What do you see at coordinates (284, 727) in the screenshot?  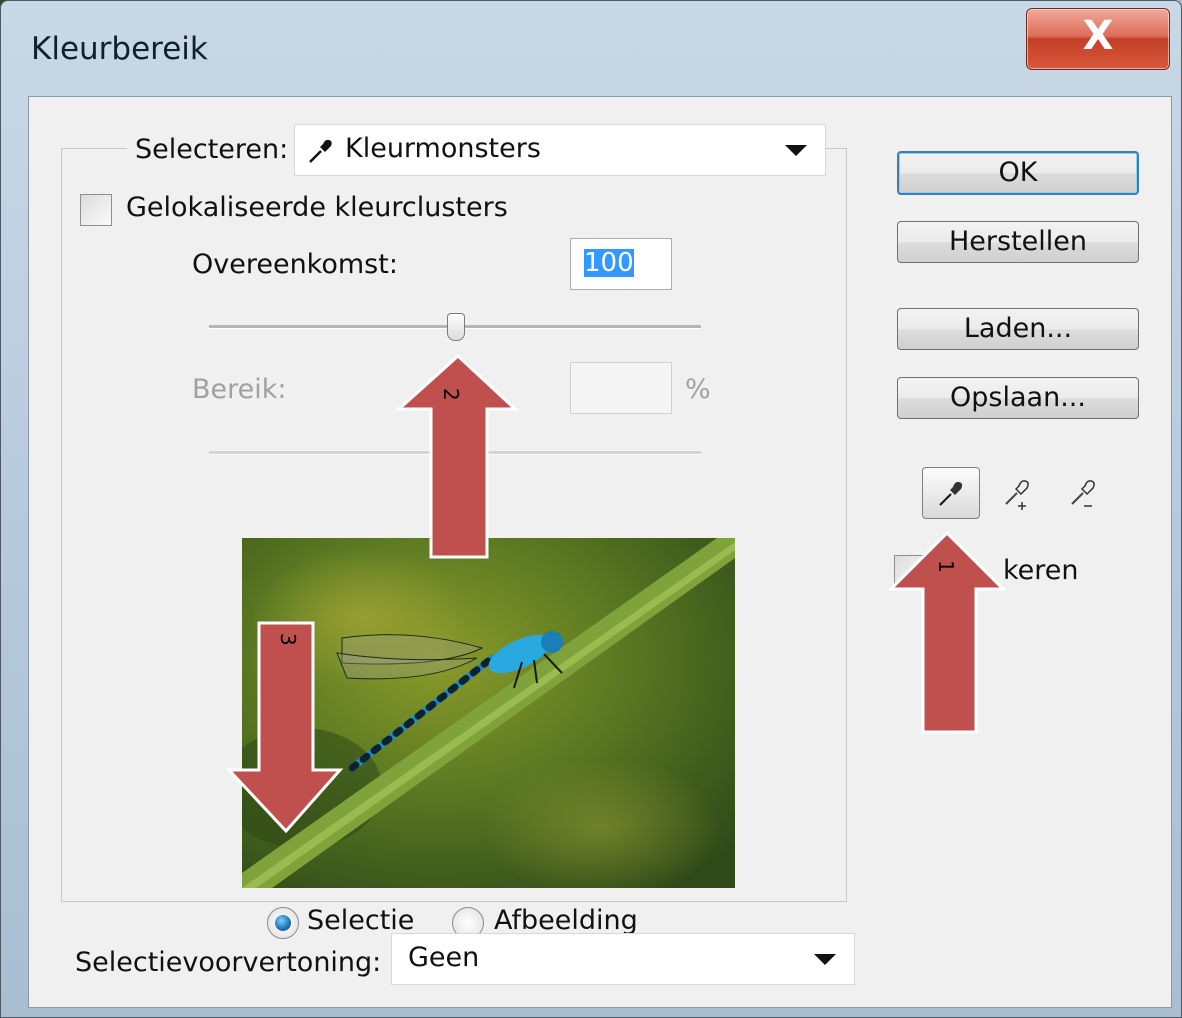 I see `annotation-arrow-3: 3` at bounding box center [284, 727].